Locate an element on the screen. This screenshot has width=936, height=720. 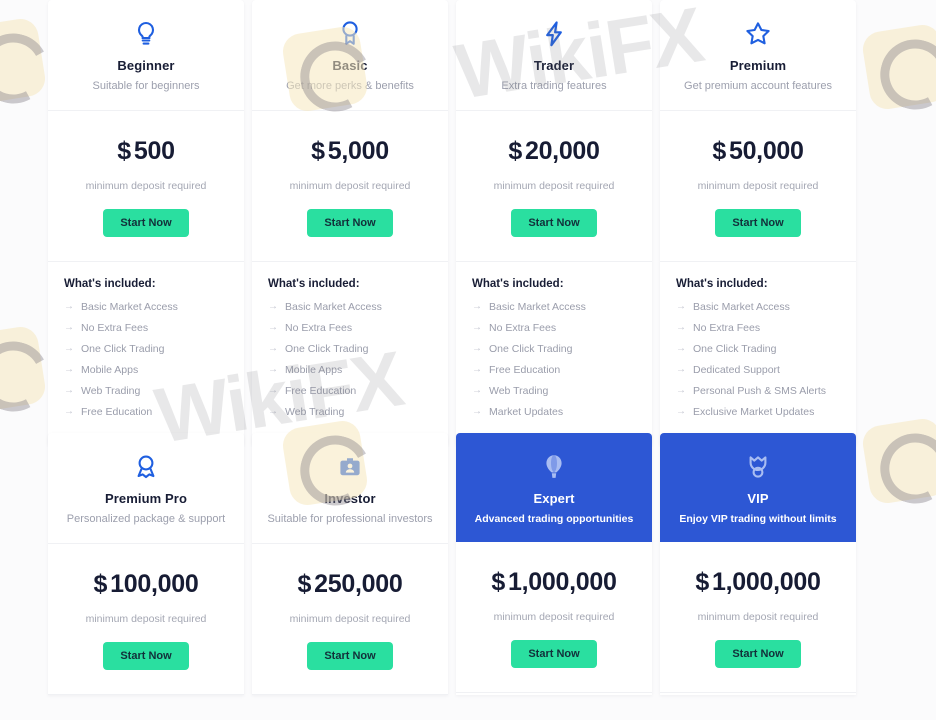
start-now-button-premium: Start Now is located at coordinates (758, 222).